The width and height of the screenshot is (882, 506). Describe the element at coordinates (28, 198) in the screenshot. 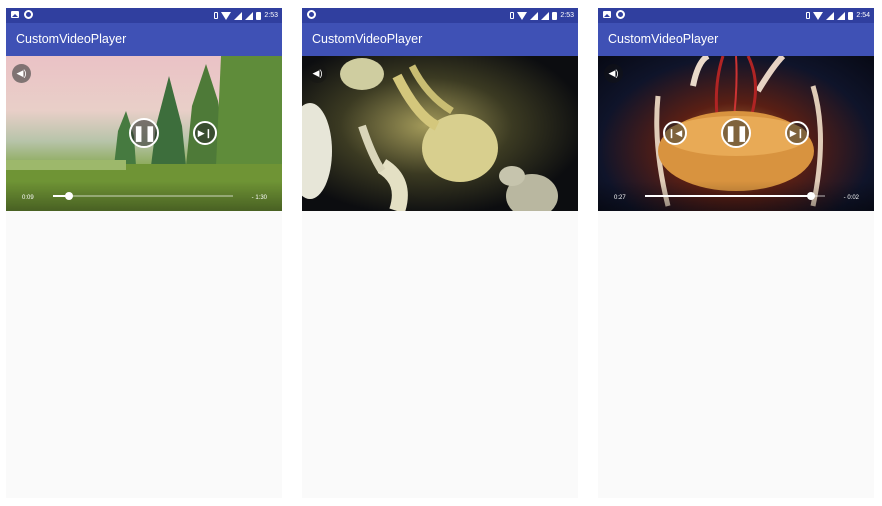

I see `current-time: 0:09` at that location.